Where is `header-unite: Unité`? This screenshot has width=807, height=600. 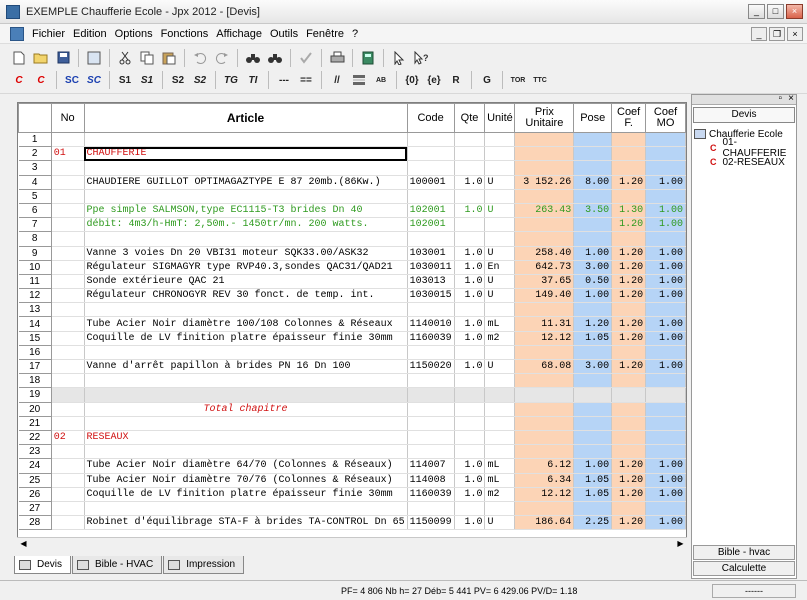 header-unite: Unité is located at coordinates (500, 118).